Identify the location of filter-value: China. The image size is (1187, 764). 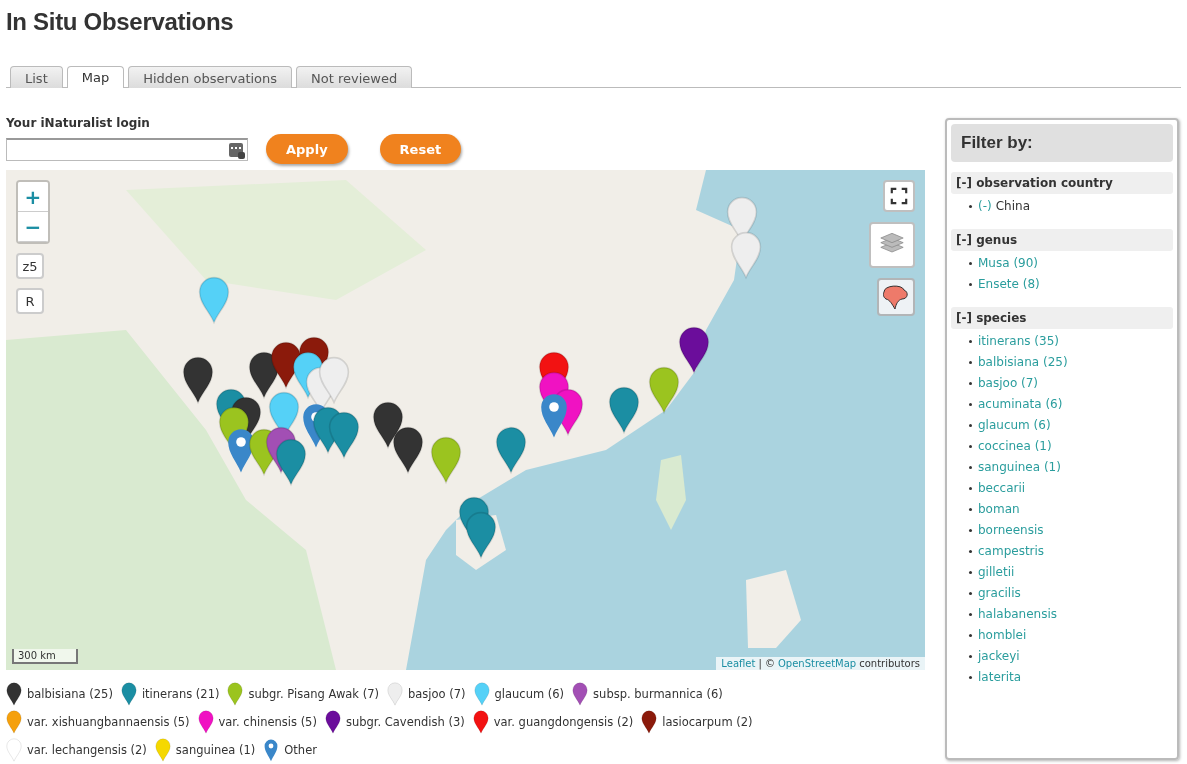
(1012, 206).